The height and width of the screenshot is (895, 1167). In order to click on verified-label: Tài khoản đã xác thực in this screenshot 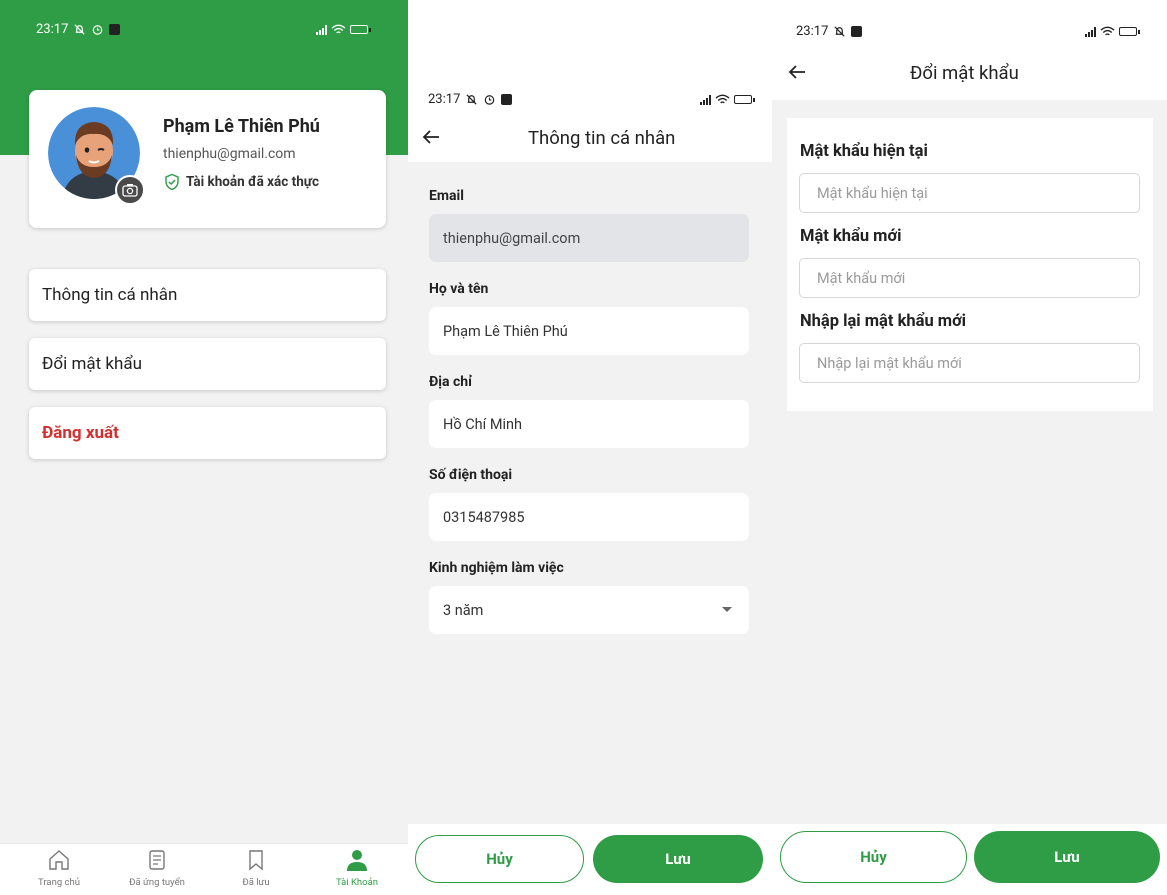, I will do `click(252, 182)`.